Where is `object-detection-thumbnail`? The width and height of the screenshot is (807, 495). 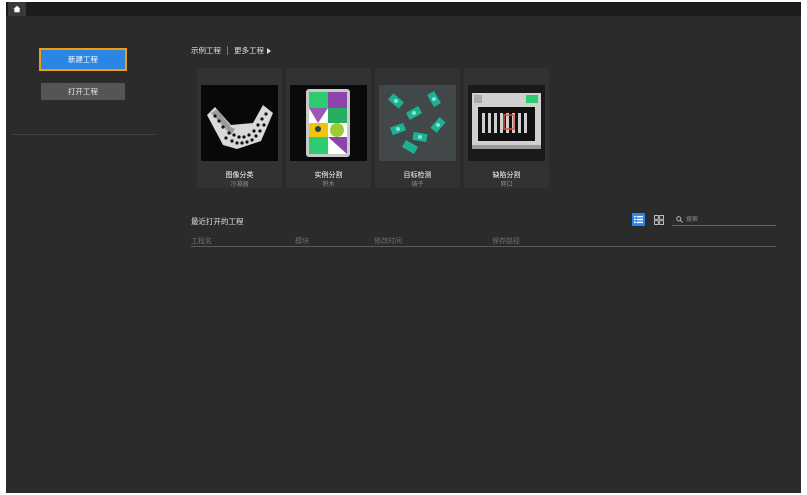
object-detection-thumbnail is located at coordinates (417, 123).